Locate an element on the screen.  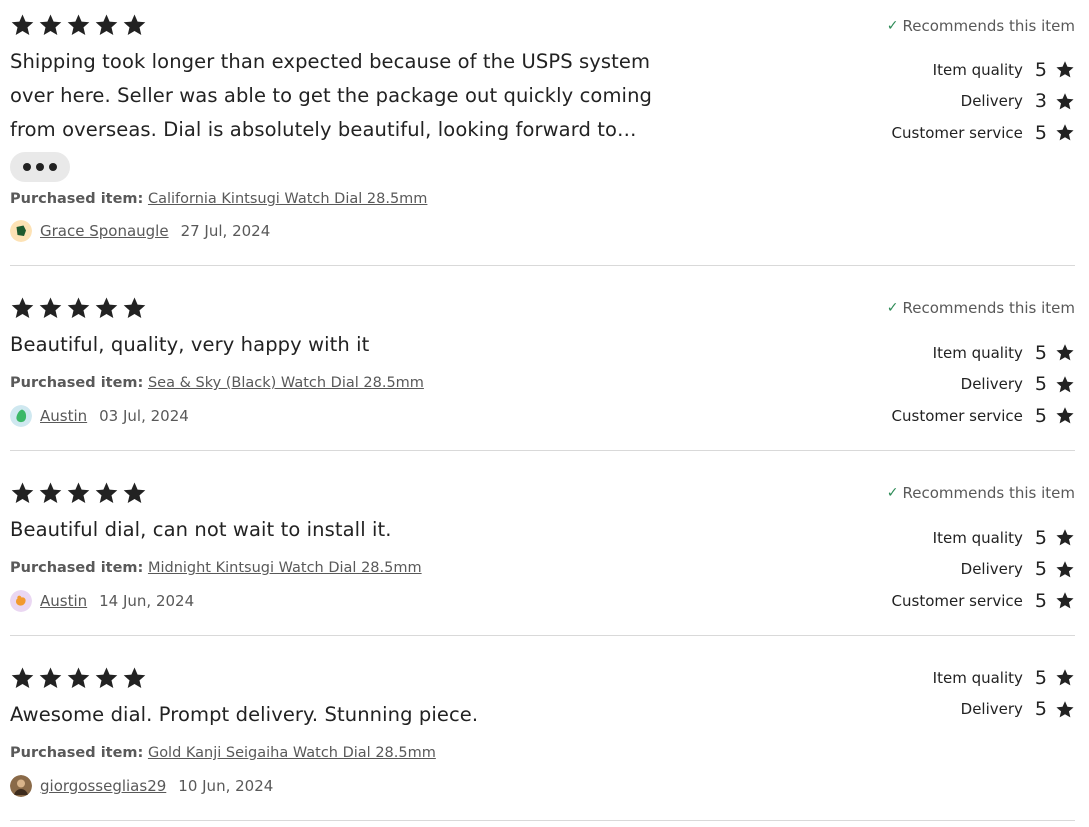
review-date: 27 Jul, 2024 is located at coordinates (225, 231).